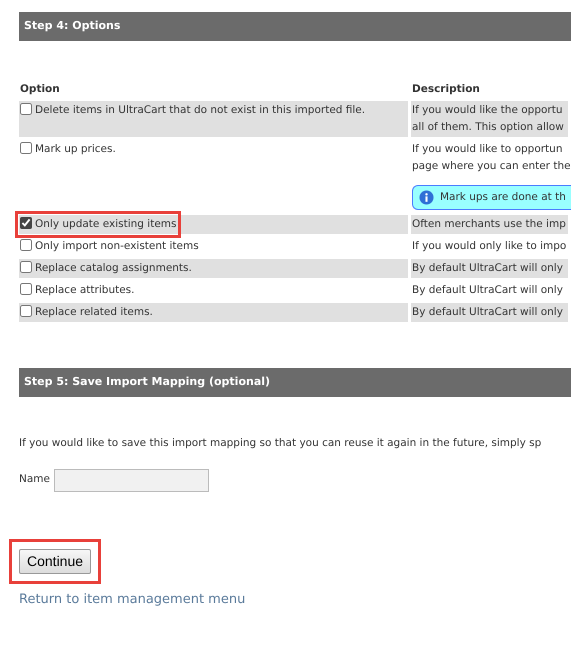 This screenshot has height=653, width=571. I want to click on description-text: If you would only like to impo, so click(489, 246).